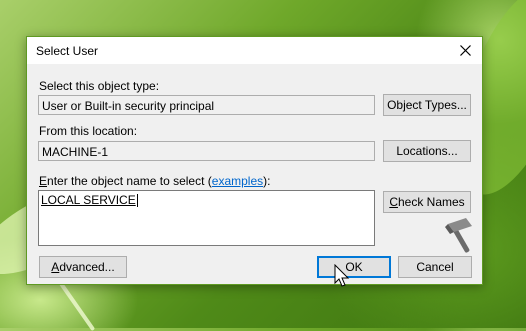 The height and width of the screenshot is (331, 526). What do you see at coordinates (206, 218) in the screenshot?
I see `object-name-input: LOCAL SERVICE` at bounding box center [206, 218].